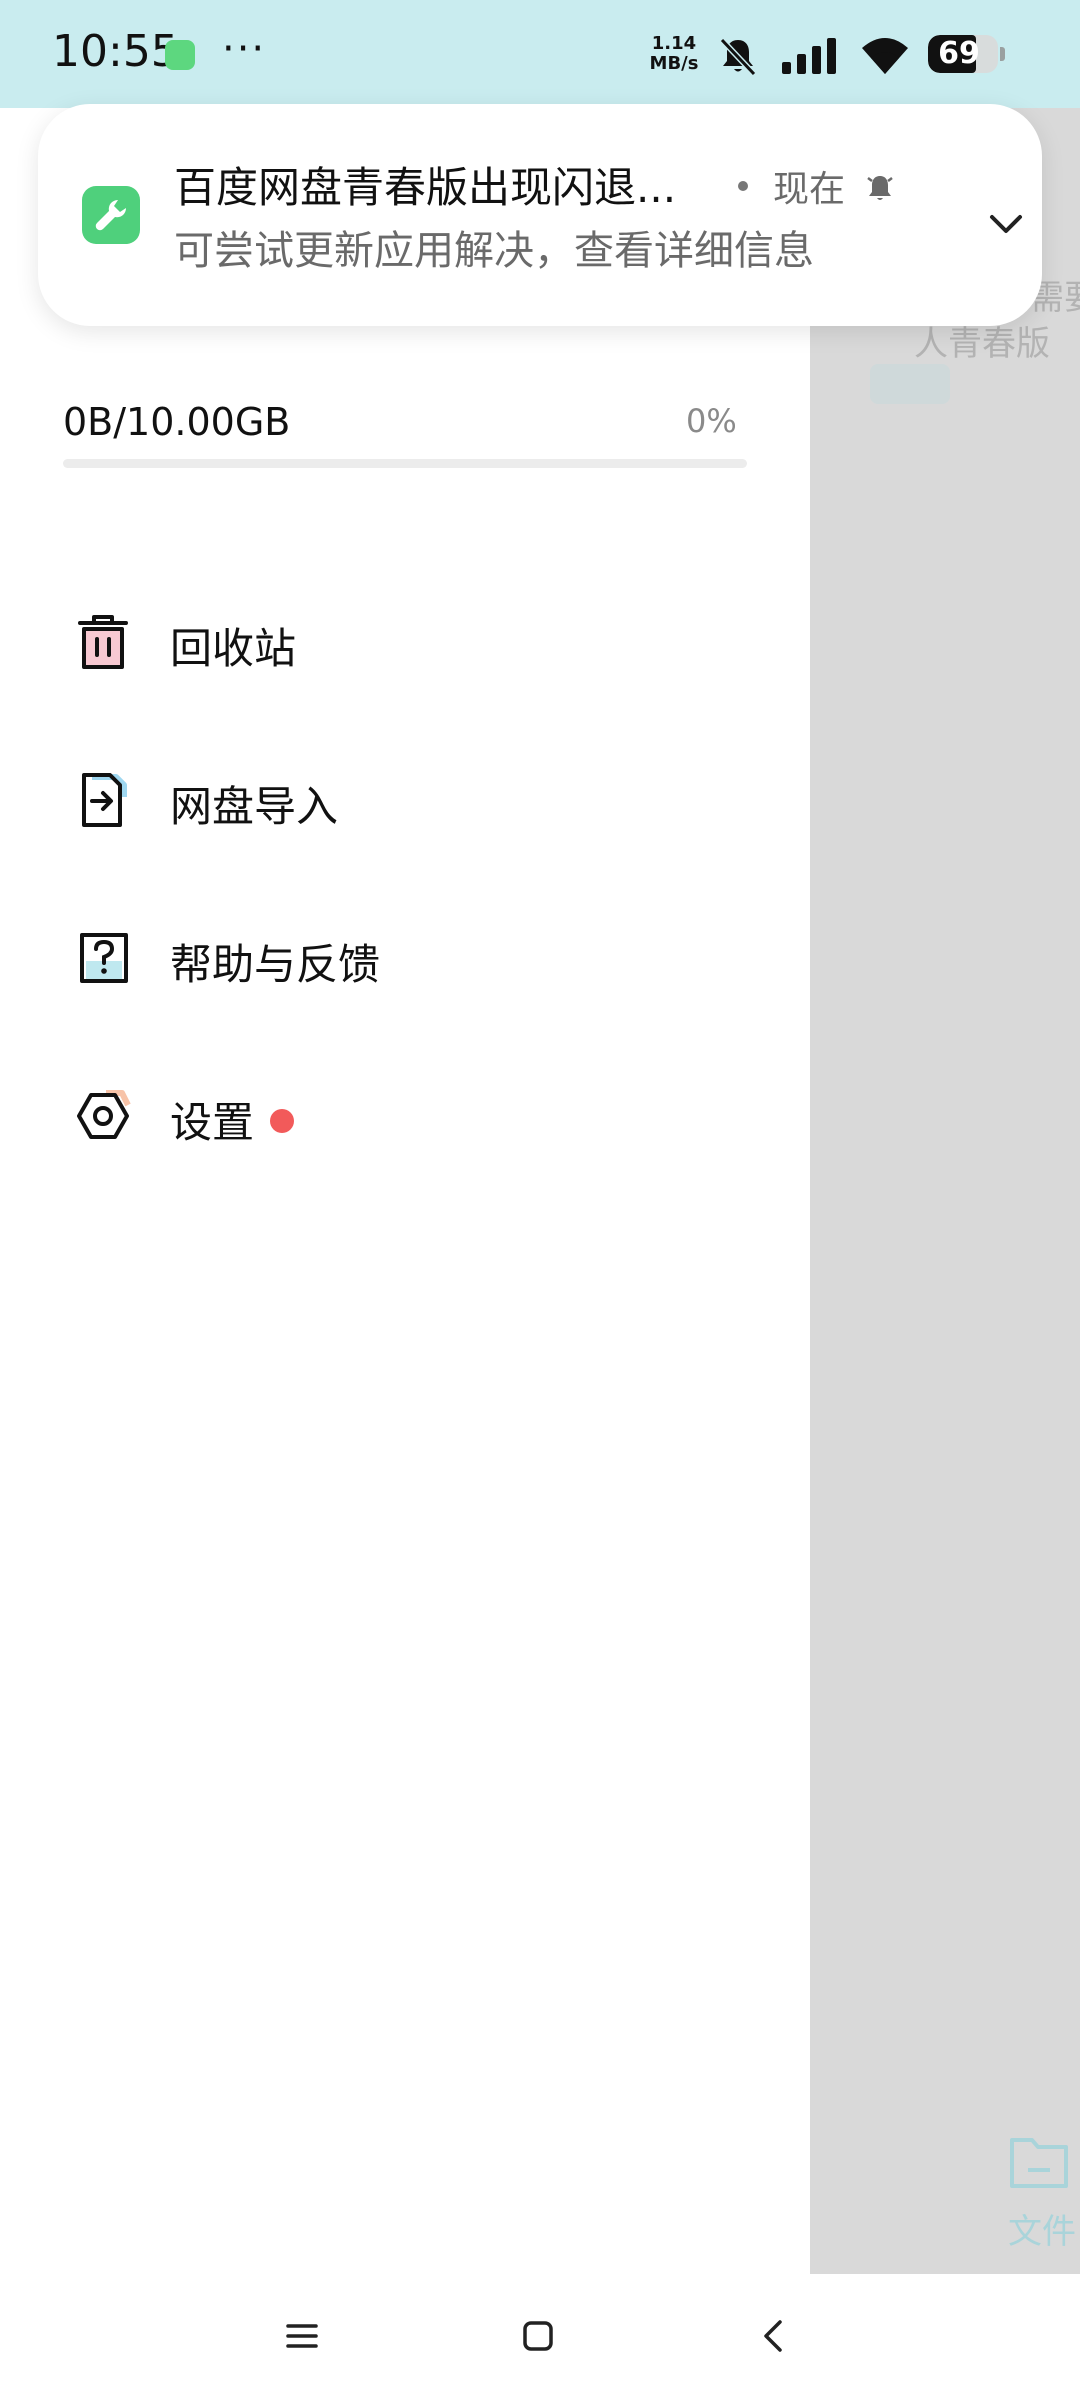  What do you see at coordinates (104, 958) in the screenshot?
I see `help-icon` at bounding box center [104, 958].